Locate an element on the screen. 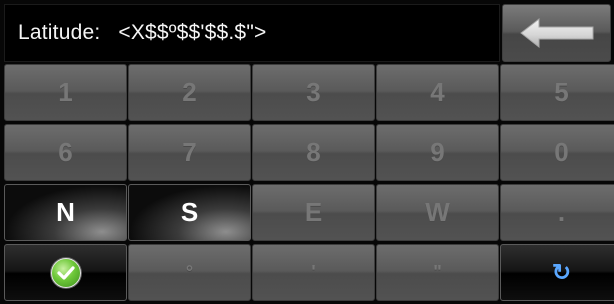 The height and width of the screenshot is (304, 614). checkmark-icon is located at coordinates (65, 272).